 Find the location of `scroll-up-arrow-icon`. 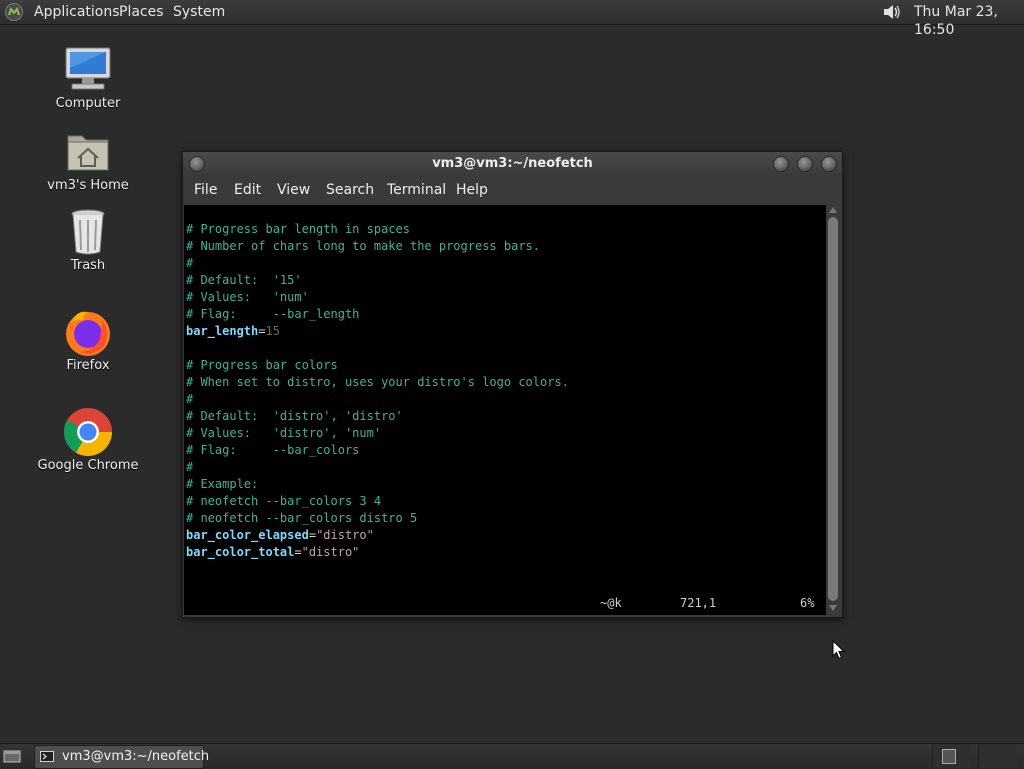

scroll-up-arrow-icon is located at coordinates (833, 210).